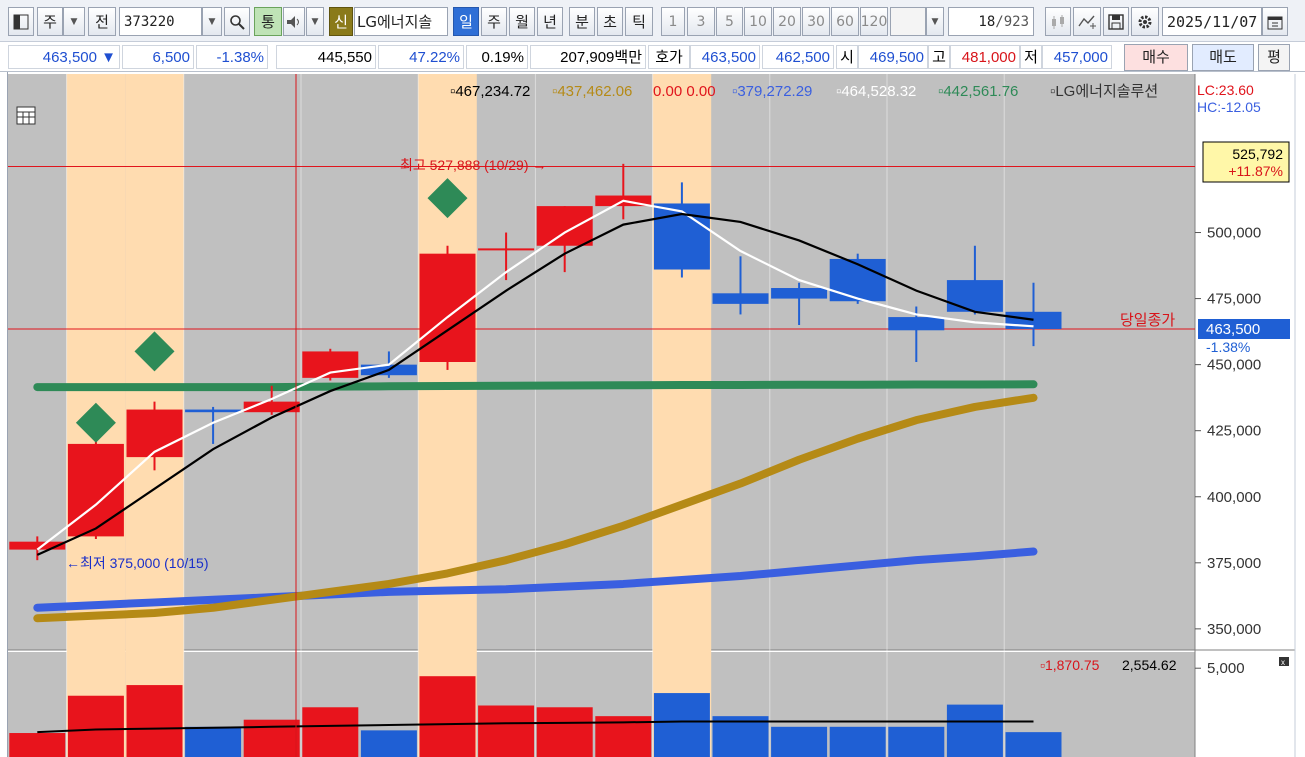 This screenshot has width=1305, height=757. Describe the element at coordinates (160, 21) in the screenshot. I see `stock-code-input: 373220` at that location.